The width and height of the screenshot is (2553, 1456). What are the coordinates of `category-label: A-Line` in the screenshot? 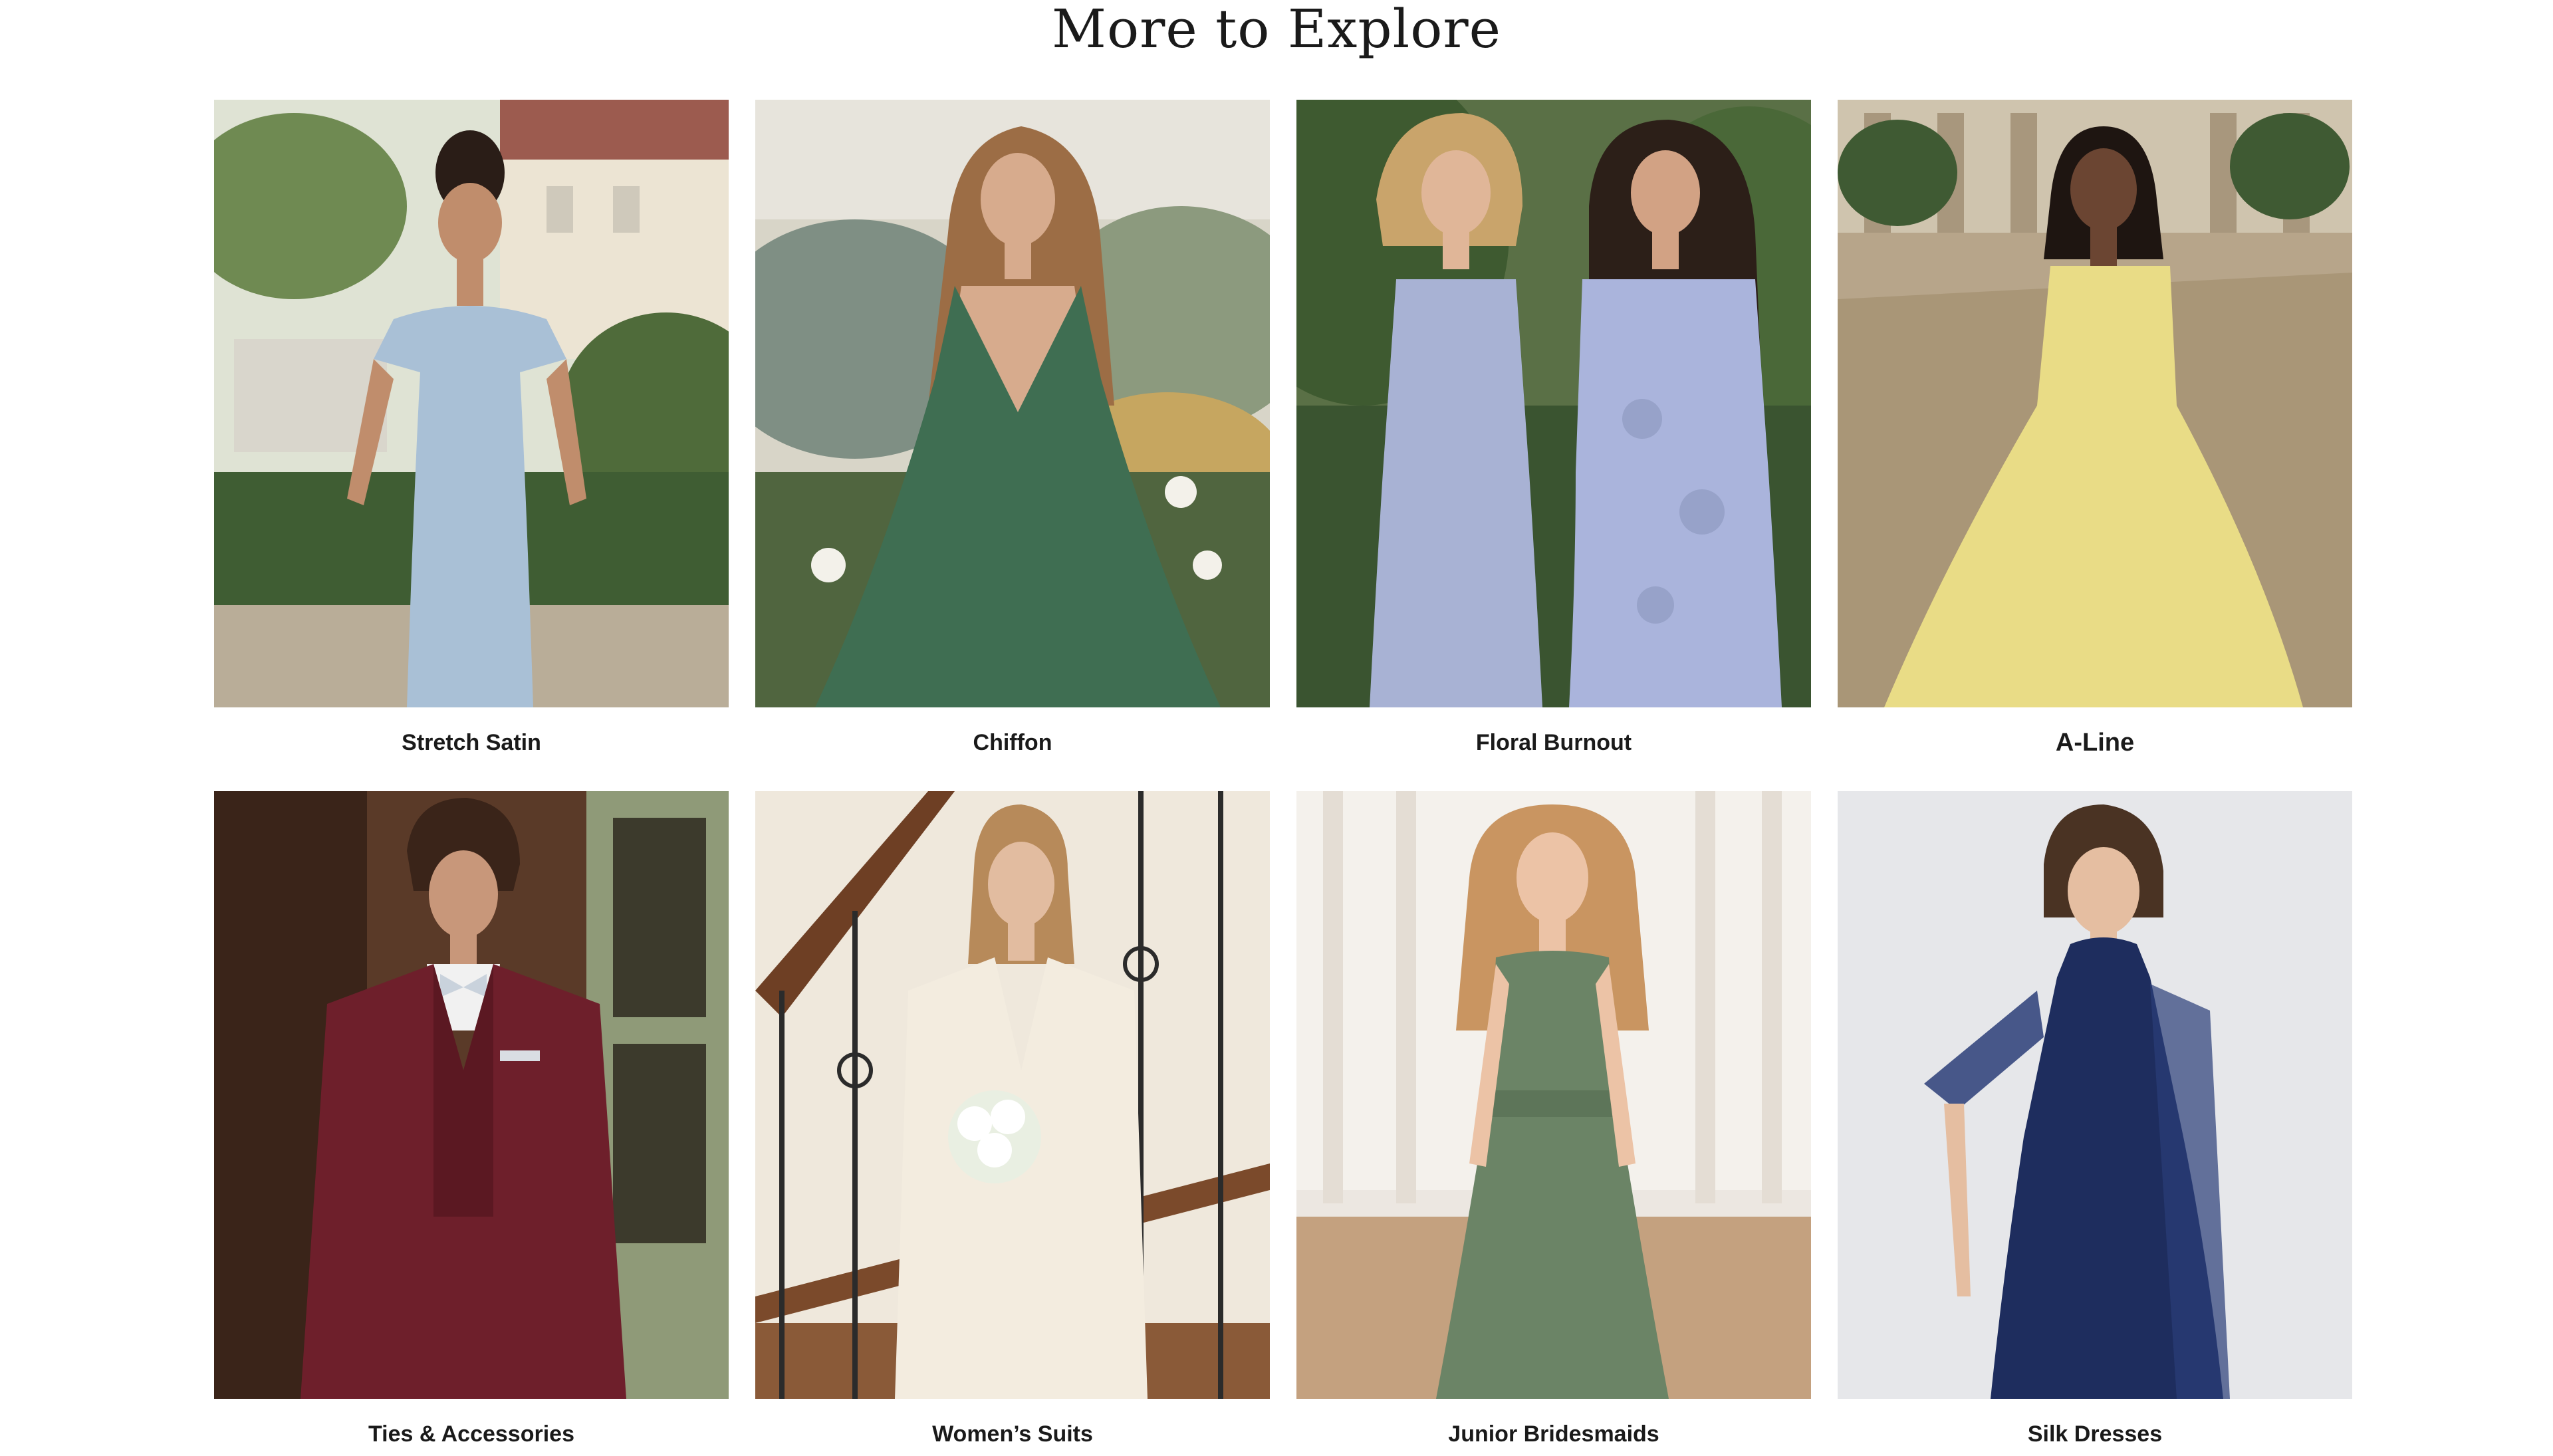 It's located at (2095, 743).